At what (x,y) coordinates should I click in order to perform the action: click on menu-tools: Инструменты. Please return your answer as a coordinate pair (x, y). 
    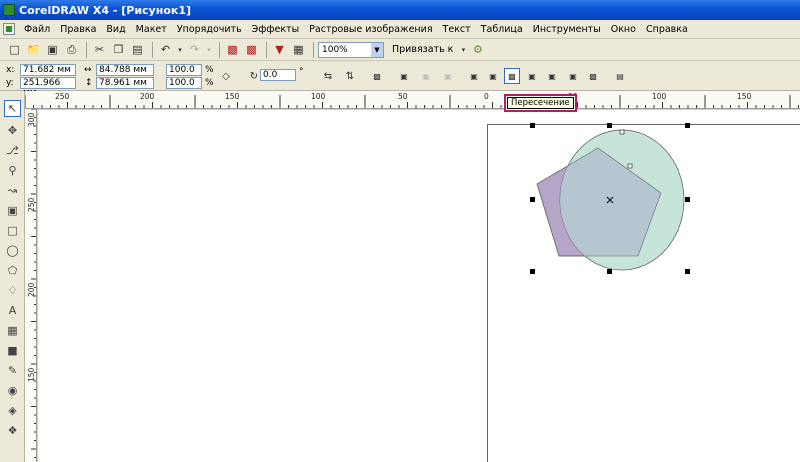
    Looking at the image, I should click on (567, 29).